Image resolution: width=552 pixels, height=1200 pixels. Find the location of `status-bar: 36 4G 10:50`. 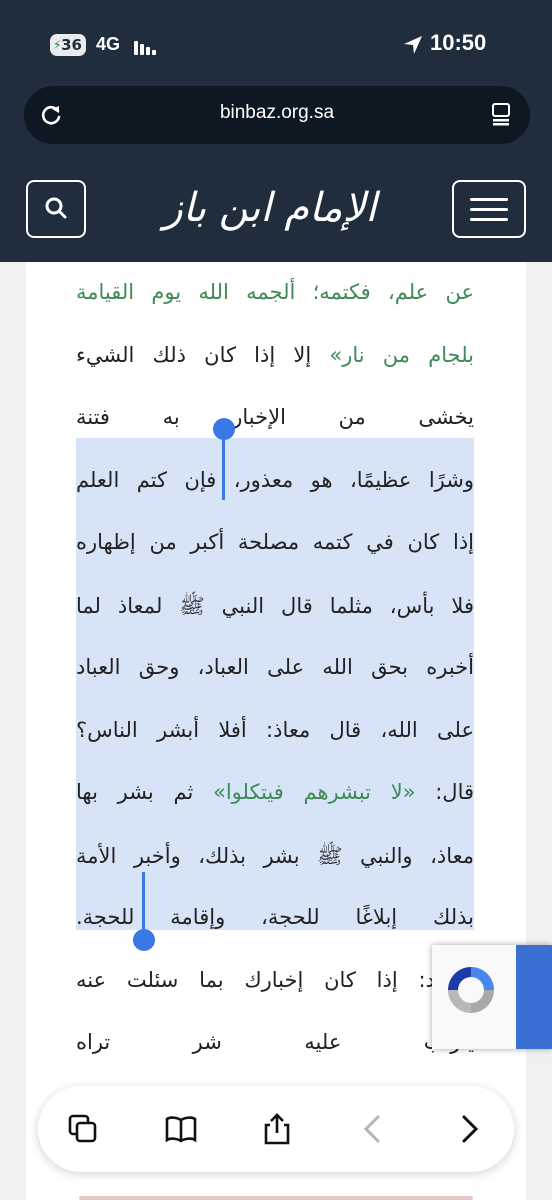

status-bar: 36 4G 10:50 is located at coordinates (276, 45).